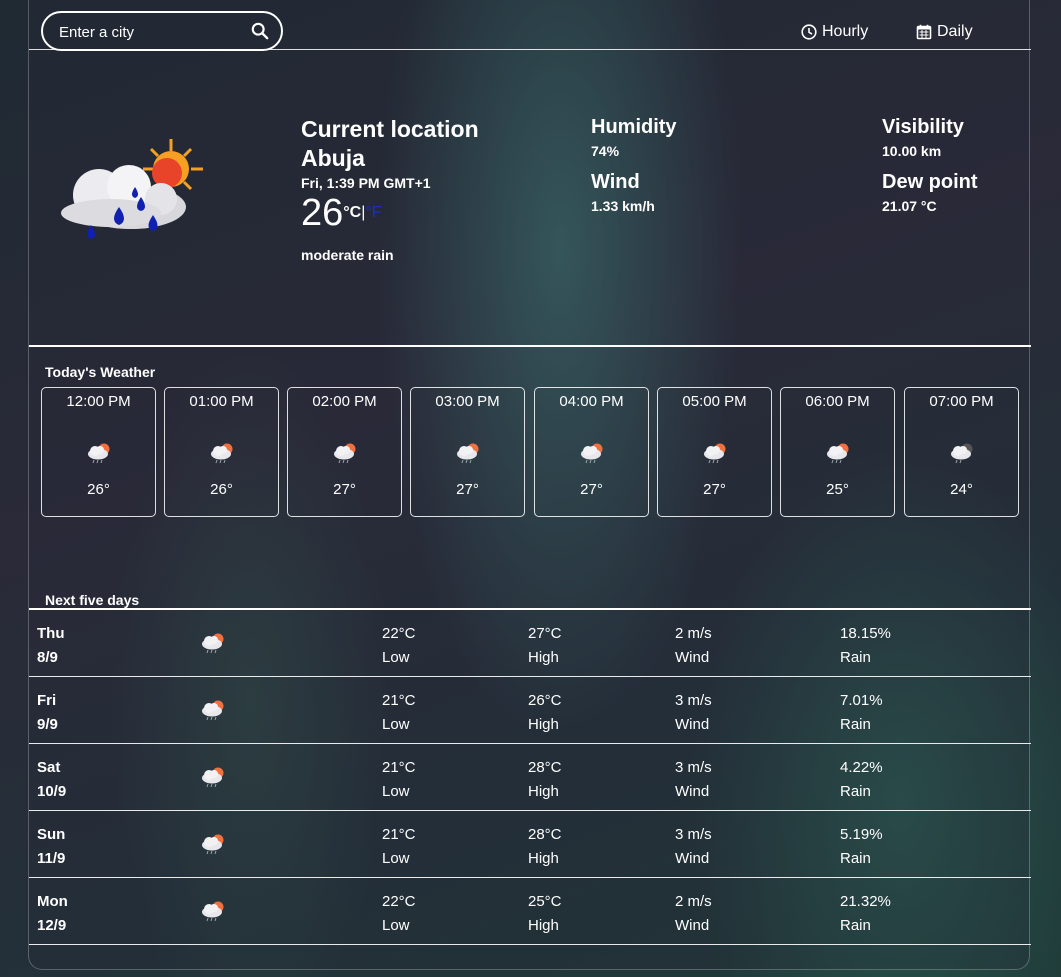  What do you see at coordinates (865, 913) in the screenshot?
I see `rain-chance: 21.32% Rain` at bounding box center [865, 913].